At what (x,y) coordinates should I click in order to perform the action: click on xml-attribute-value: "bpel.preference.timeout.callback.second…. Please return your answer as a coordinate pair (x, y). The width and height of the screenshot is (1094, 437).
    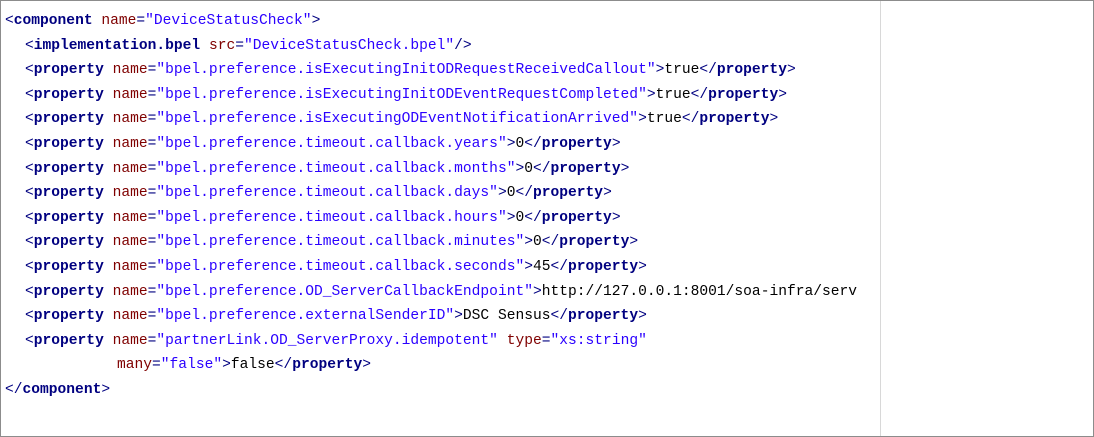
    Looking at the image, I should click on (340, 266).